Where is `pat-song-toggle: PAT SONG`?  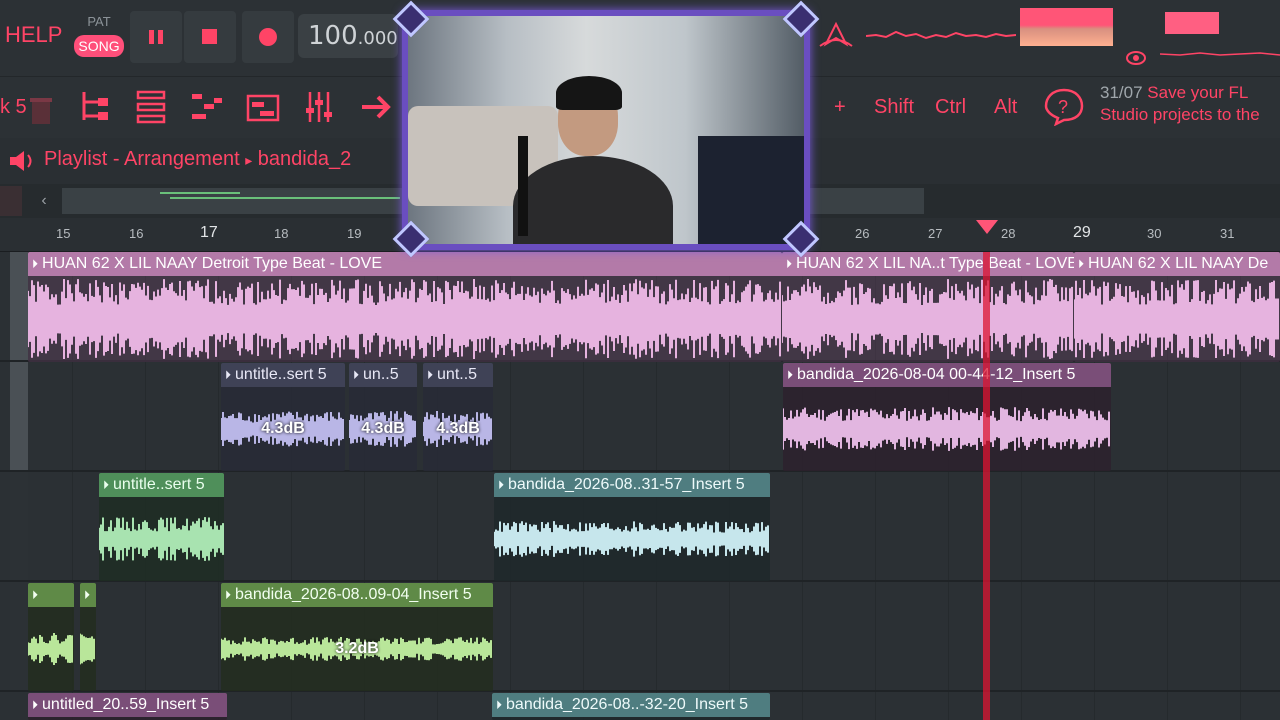 pat-song-toggle: PAT SONG is located at coordinates (99, 37).